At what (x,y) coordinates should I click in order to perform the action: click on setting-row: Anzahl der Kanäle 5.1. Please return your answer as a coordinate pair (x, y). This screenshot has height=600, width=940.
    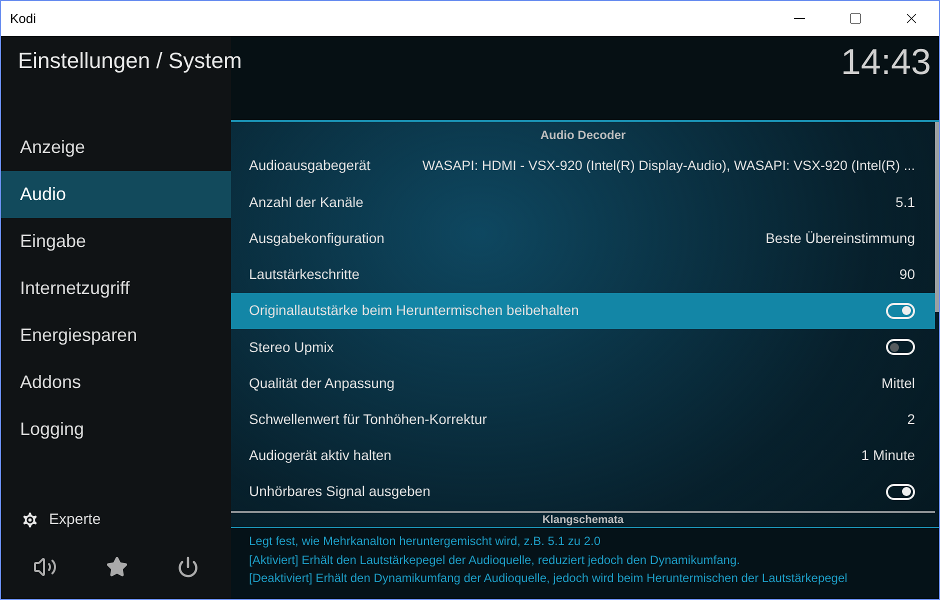
    Looking at the image, I should click on (583, 202).